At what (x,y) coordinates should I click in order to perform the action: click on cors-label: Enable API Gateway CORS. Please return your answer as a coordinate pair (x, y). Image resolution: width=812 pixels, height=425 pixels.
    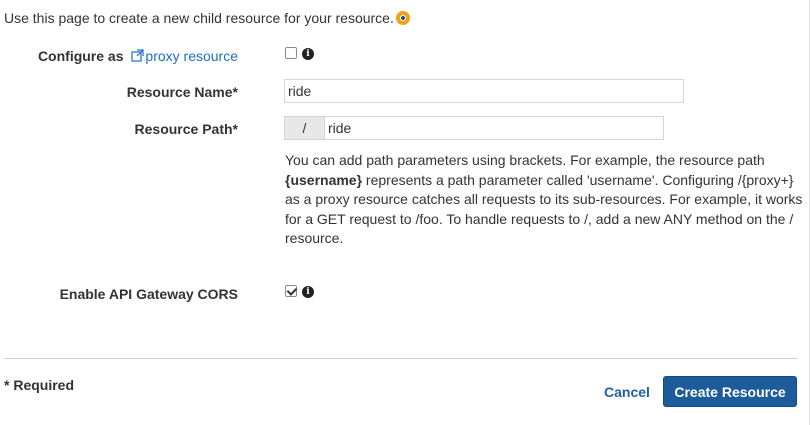
    Looking at the image, I should click on (148, 294).